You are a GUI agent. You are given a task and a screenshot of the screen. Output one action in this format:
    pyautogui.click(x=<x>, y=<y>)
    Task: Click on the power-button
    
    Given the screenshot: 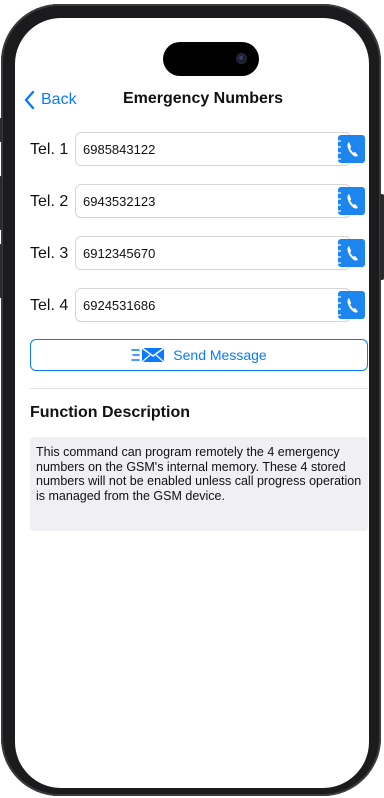 What is the action you would take?
    pyautogui.click(x=382, y=237)
    